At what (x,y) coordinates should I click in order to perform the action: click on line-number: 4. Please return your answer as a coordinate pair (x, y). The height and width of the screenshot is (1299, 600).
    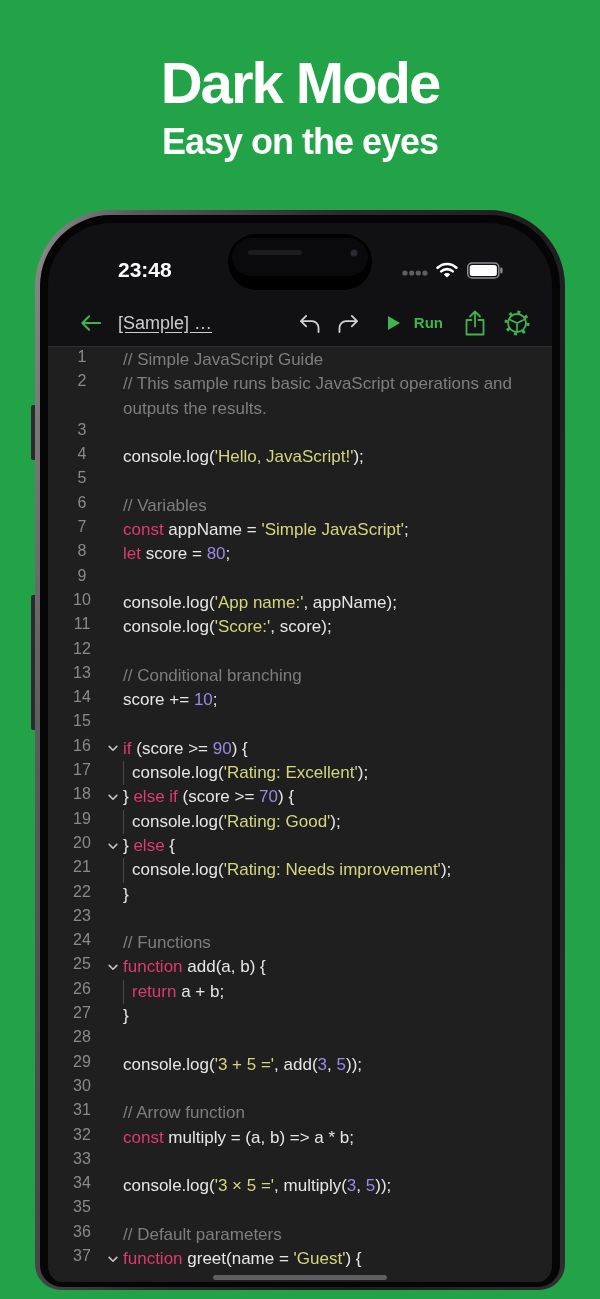
    Looking at the image, I should click on (82, 454).